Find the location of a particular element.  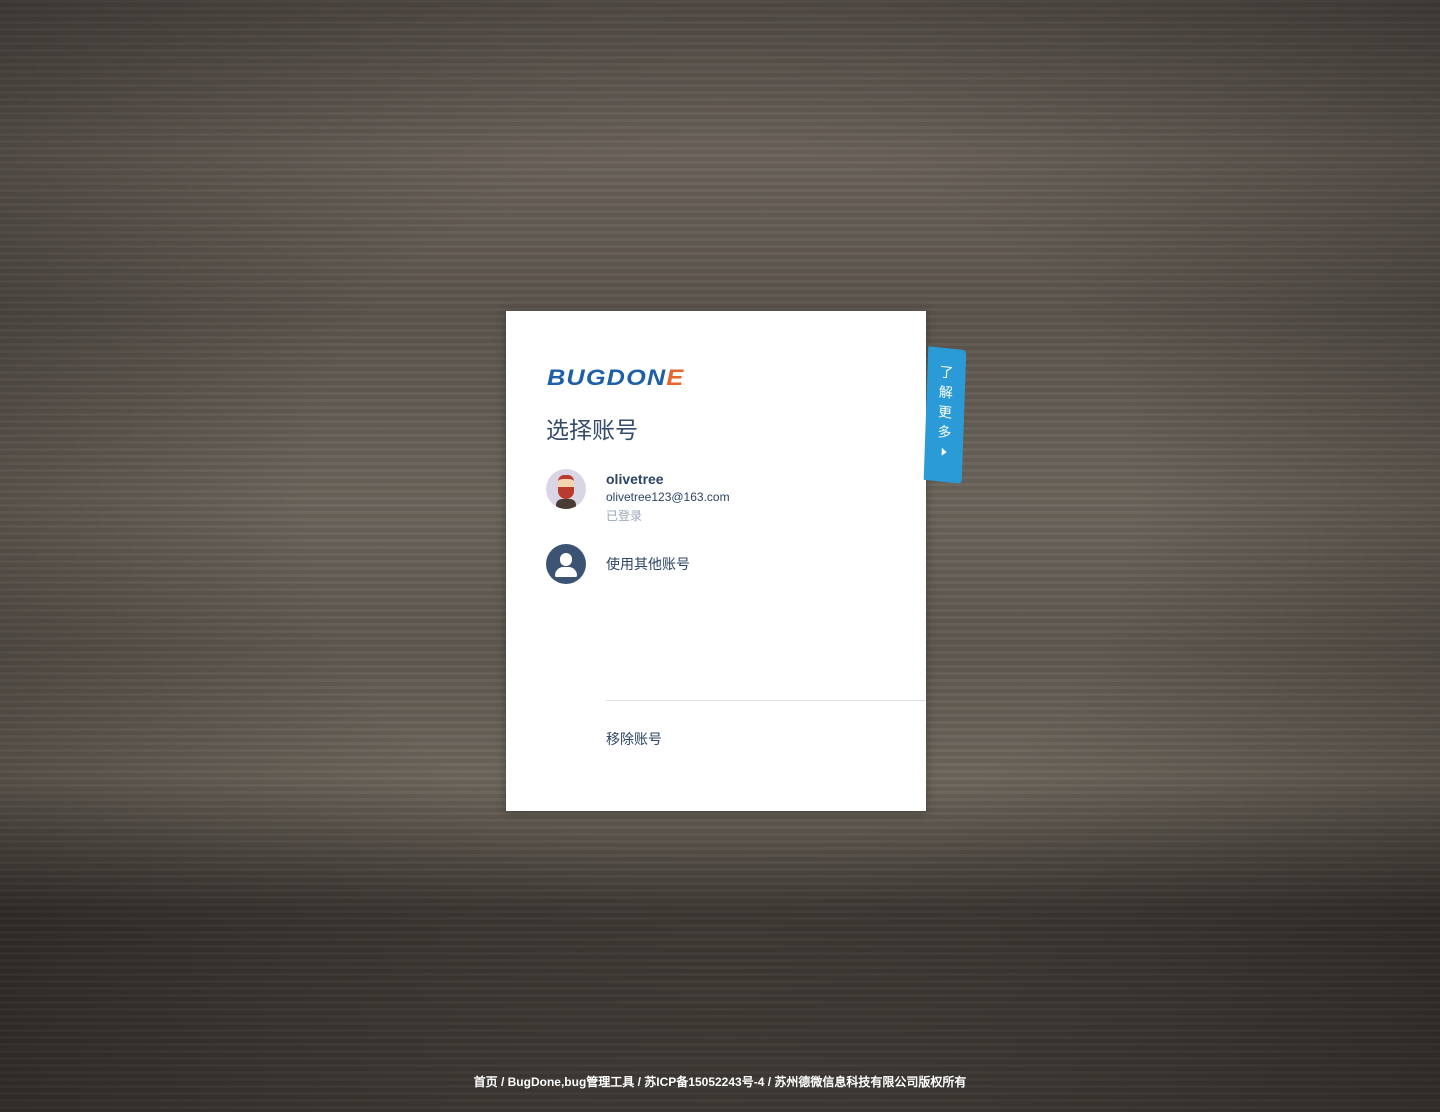

caret-right-icon is located at coordinates (944, 452).